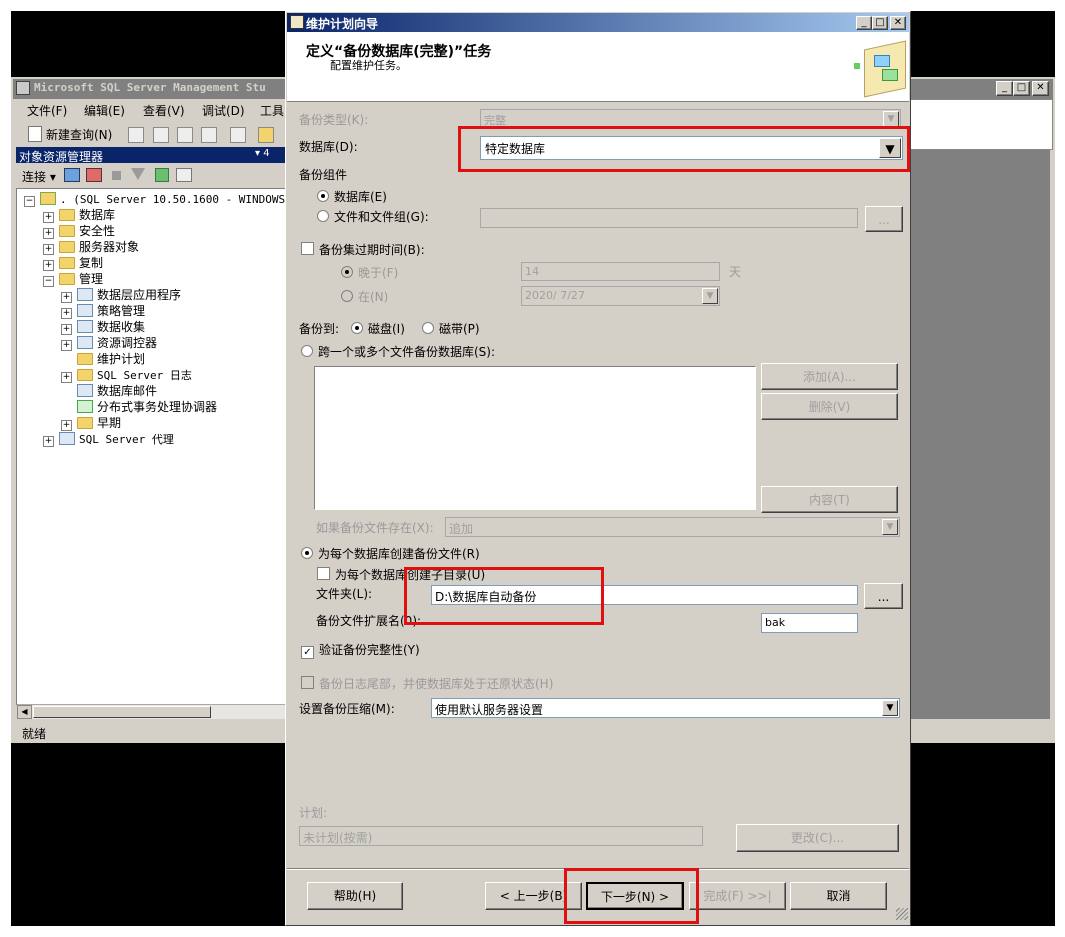  Describe the element at coordinates (390, 553) in the screenshot. I see `radio-per-database: 为每个数据库创建备份文件(R)` at that location.